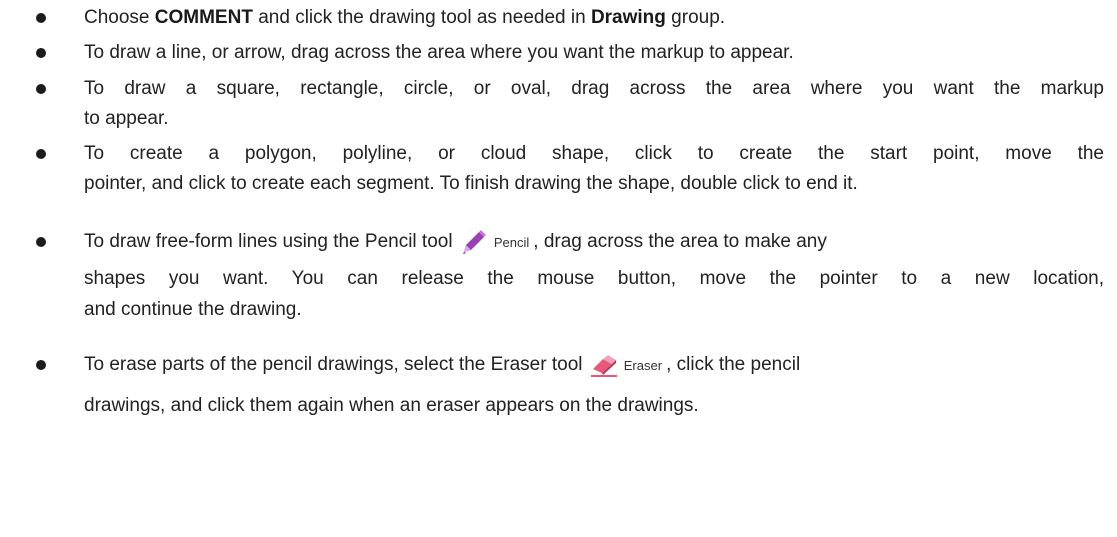 The height and width of the screenshot is (537, 1117). I want to click on text-fragment: , drag across the area to make any, so click(680, 242).